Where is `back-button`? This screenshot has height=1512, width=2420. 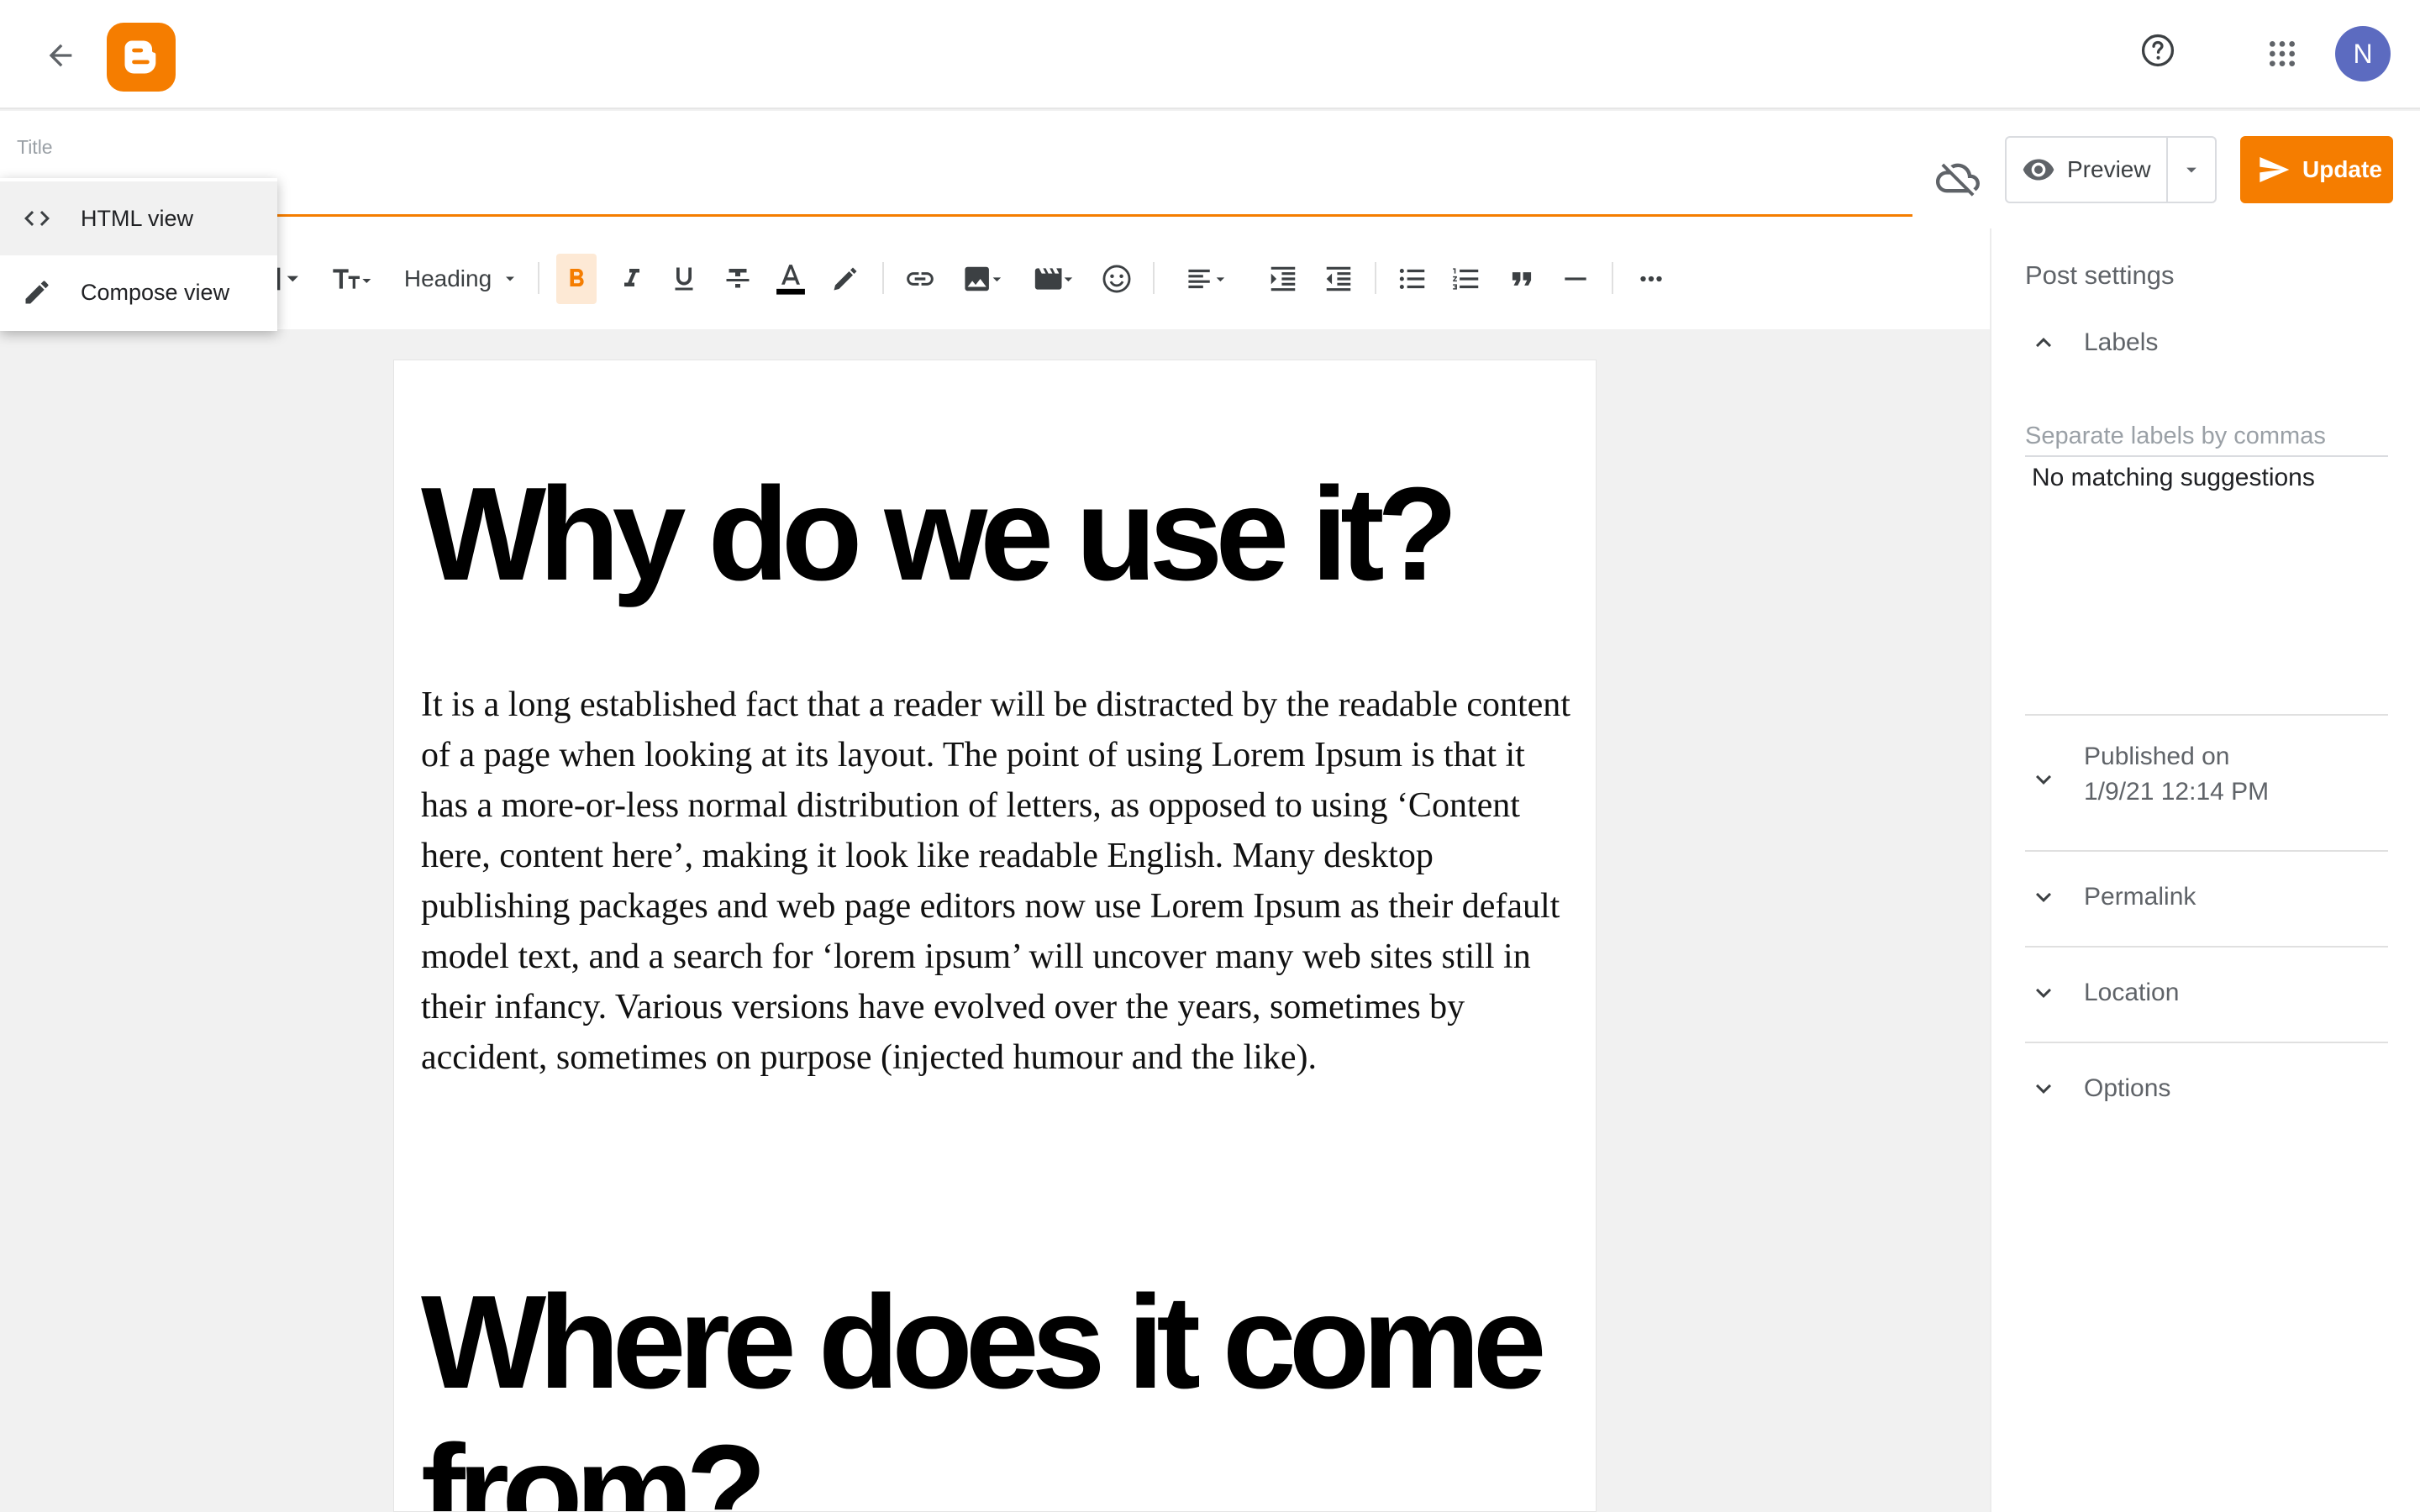 back-button is located at coordinates (60, 55).